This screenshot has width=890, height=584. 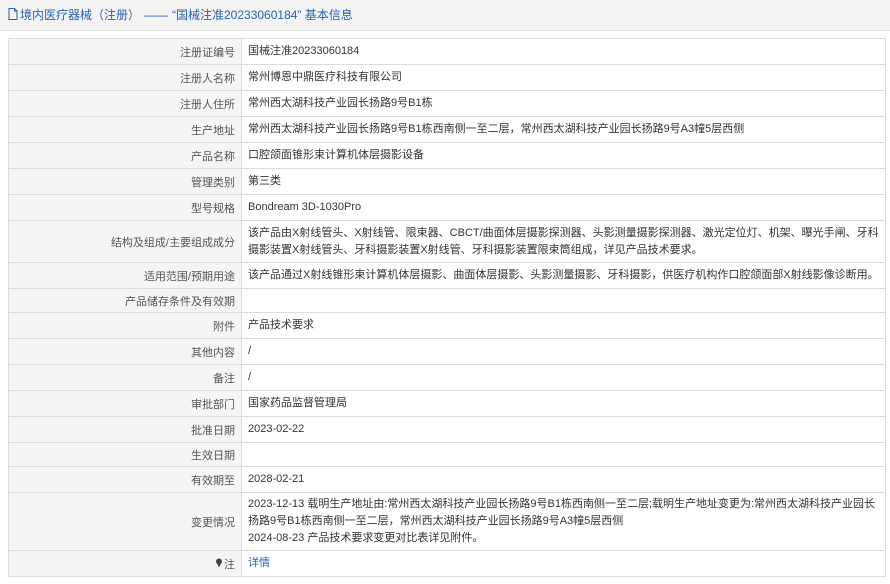 I want to click on table-row: 注册人名称 常州博恩中鼎医疗科技有限公司, so click(x=447, y=77).